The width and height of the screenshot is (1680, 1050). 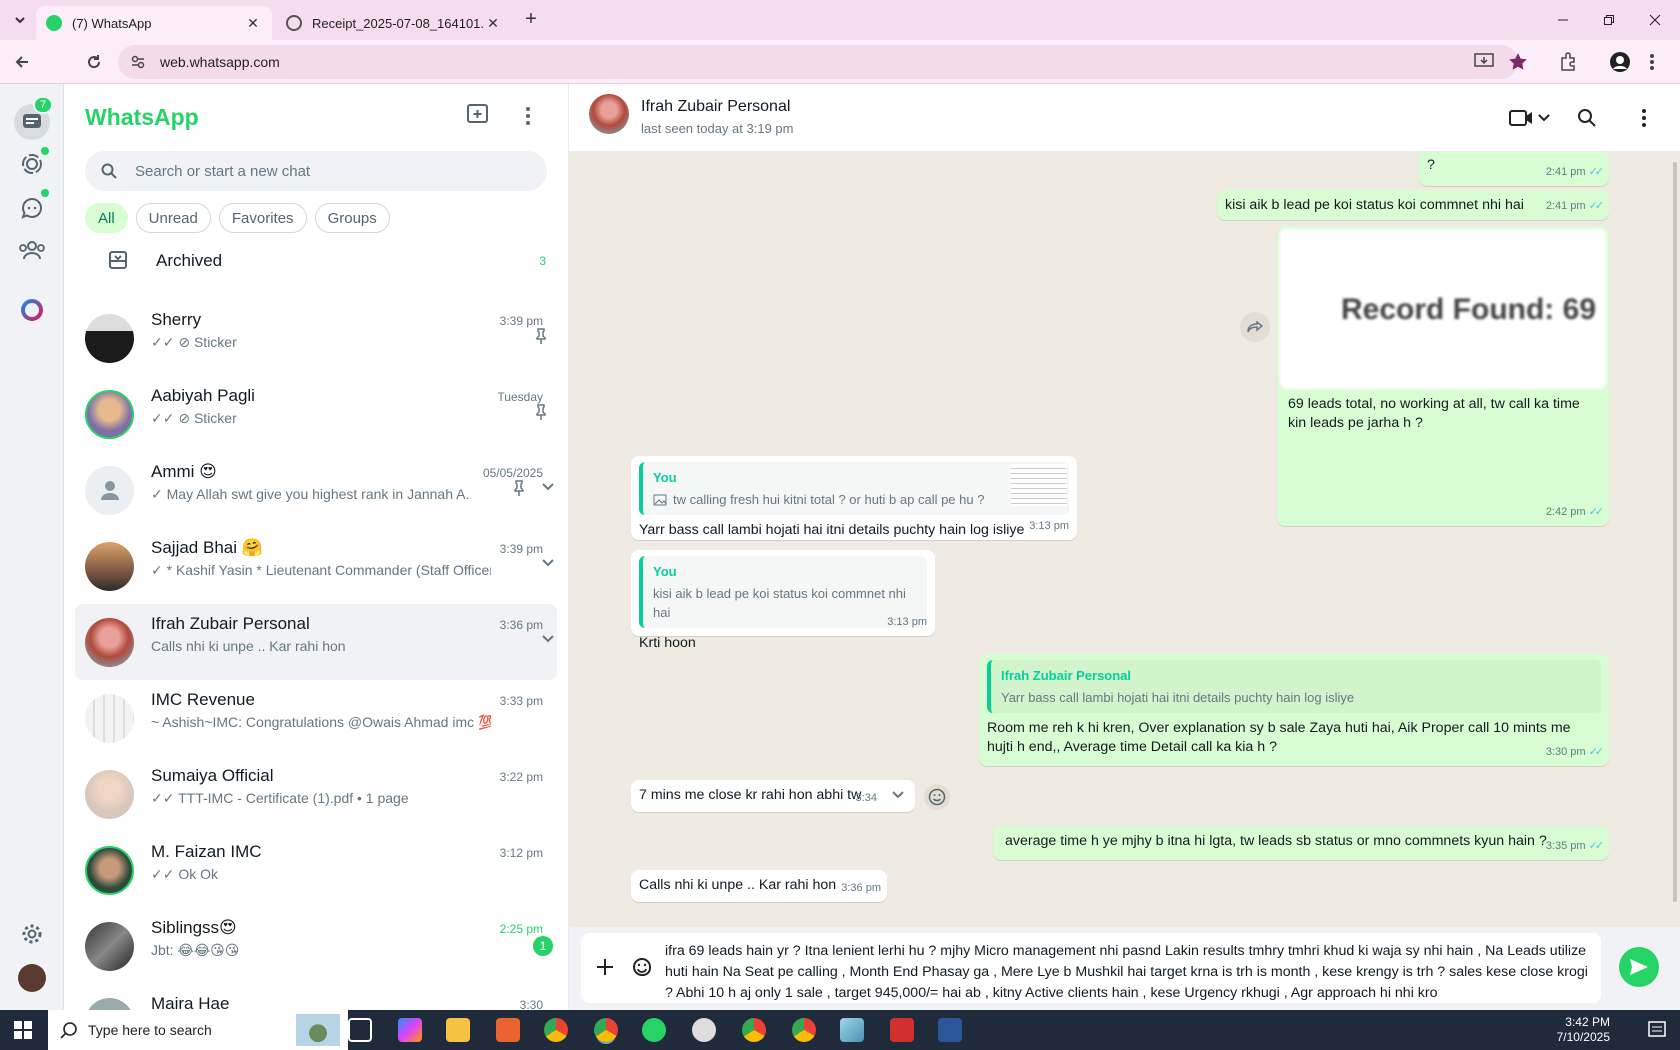 I want to click on chat-item-sherry: Sherry 3:39 pm ✓✓ ⊘ Sticker, so click(x=316, y=338).